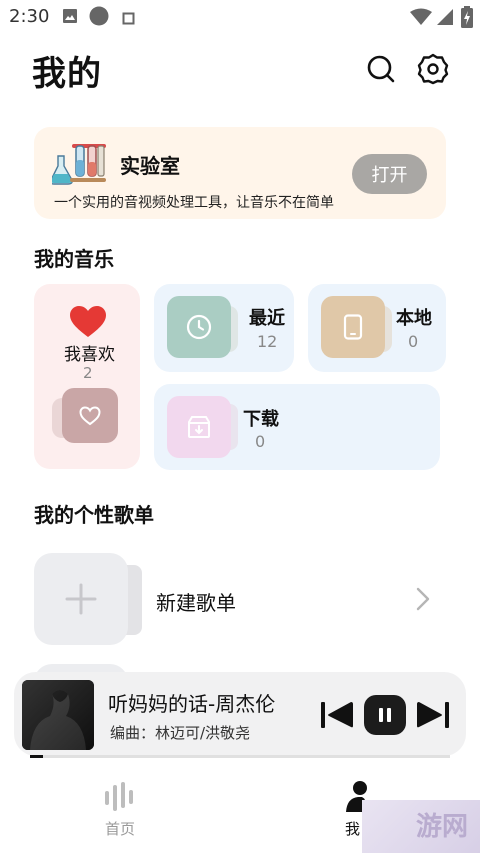 The height and width of the screenshot is (853, 480). What do you see at coordinates (29, 16) in the screenshot?
I see `status-time: 2:30` at bounding box center [29, 16].